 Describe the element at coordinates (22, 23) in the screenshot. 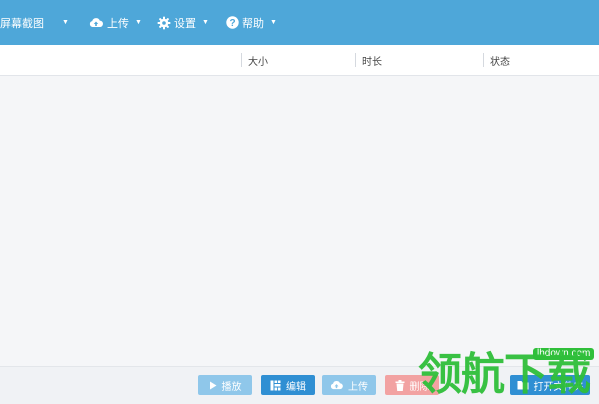

I see `screenshot-menu-label: 屏幕截图` at that location.